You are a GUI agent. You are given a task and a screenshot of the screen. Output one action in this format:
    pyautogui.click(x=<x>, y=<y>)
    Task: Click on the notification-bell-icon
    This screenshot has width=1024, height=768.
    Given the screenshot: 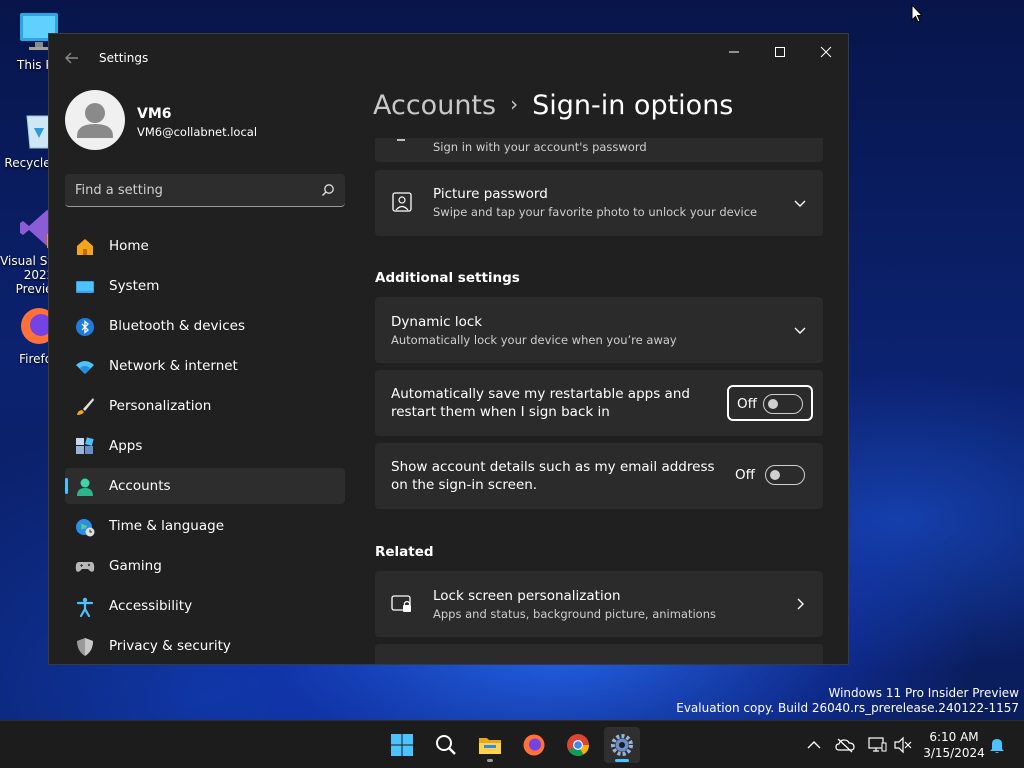 What is the action you would take?
    pyautogui.click(x=997, y=745)
    